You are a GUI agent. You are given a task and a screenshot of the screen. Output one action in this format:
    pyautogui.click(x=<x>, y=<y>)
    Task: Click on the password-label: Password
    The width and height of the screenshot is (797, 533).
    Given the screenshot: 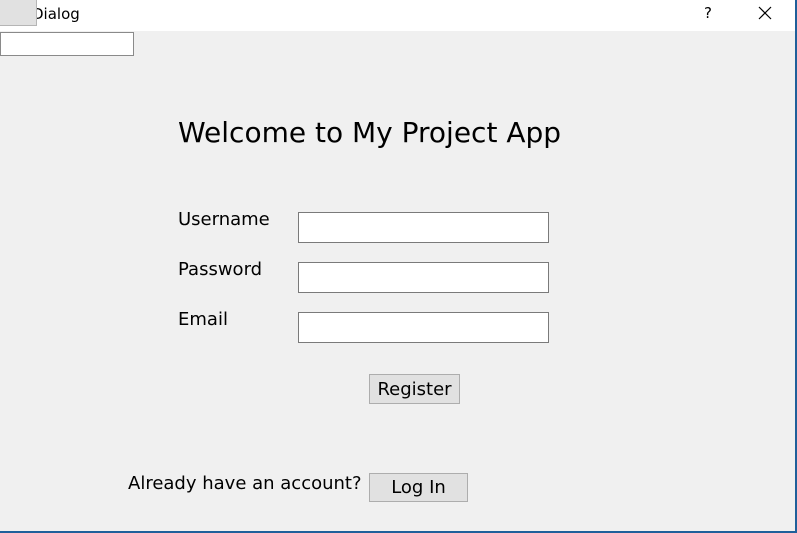 What is the action you would take?
    pyautogui.click(x=220, y=269)
    